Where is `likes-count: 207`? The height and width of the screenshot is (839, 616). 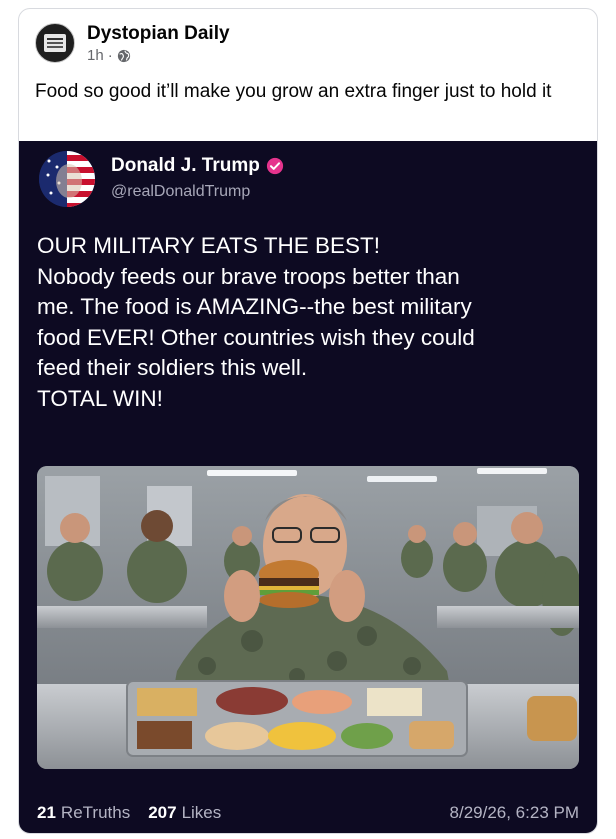 likes-count: 207 is located at coordinates (162, 812).